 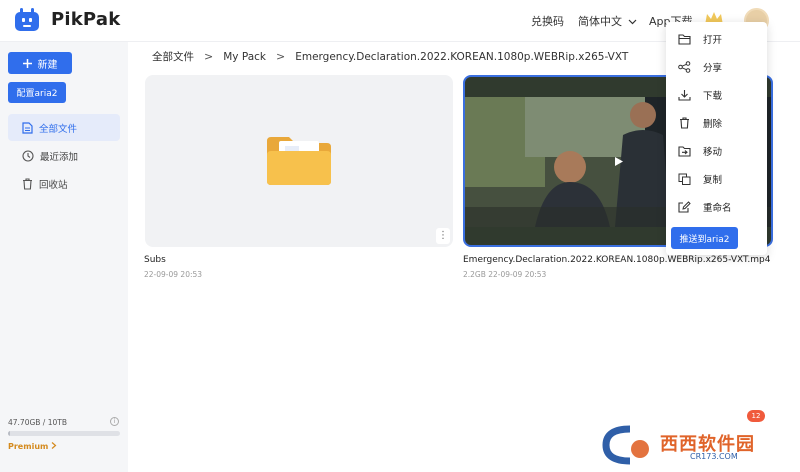 I want to click on app-name: PikPak, so click(x=85, y=19).